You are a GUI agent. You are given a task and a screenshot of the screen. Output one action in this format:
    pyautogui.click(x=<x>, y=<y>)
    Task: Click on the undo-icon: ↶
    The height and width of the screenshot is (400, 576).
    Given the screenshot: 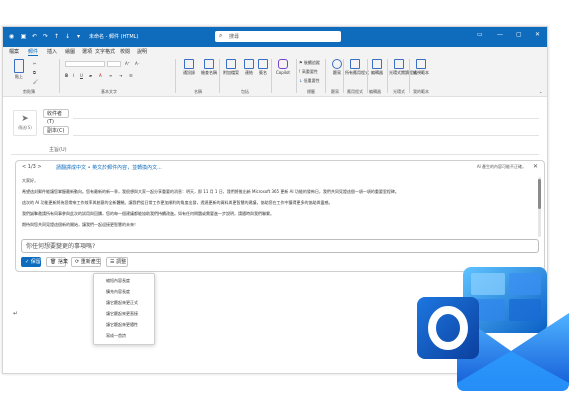 What is the action you would take?
    pyautogui.click(x=34, y=36)
    